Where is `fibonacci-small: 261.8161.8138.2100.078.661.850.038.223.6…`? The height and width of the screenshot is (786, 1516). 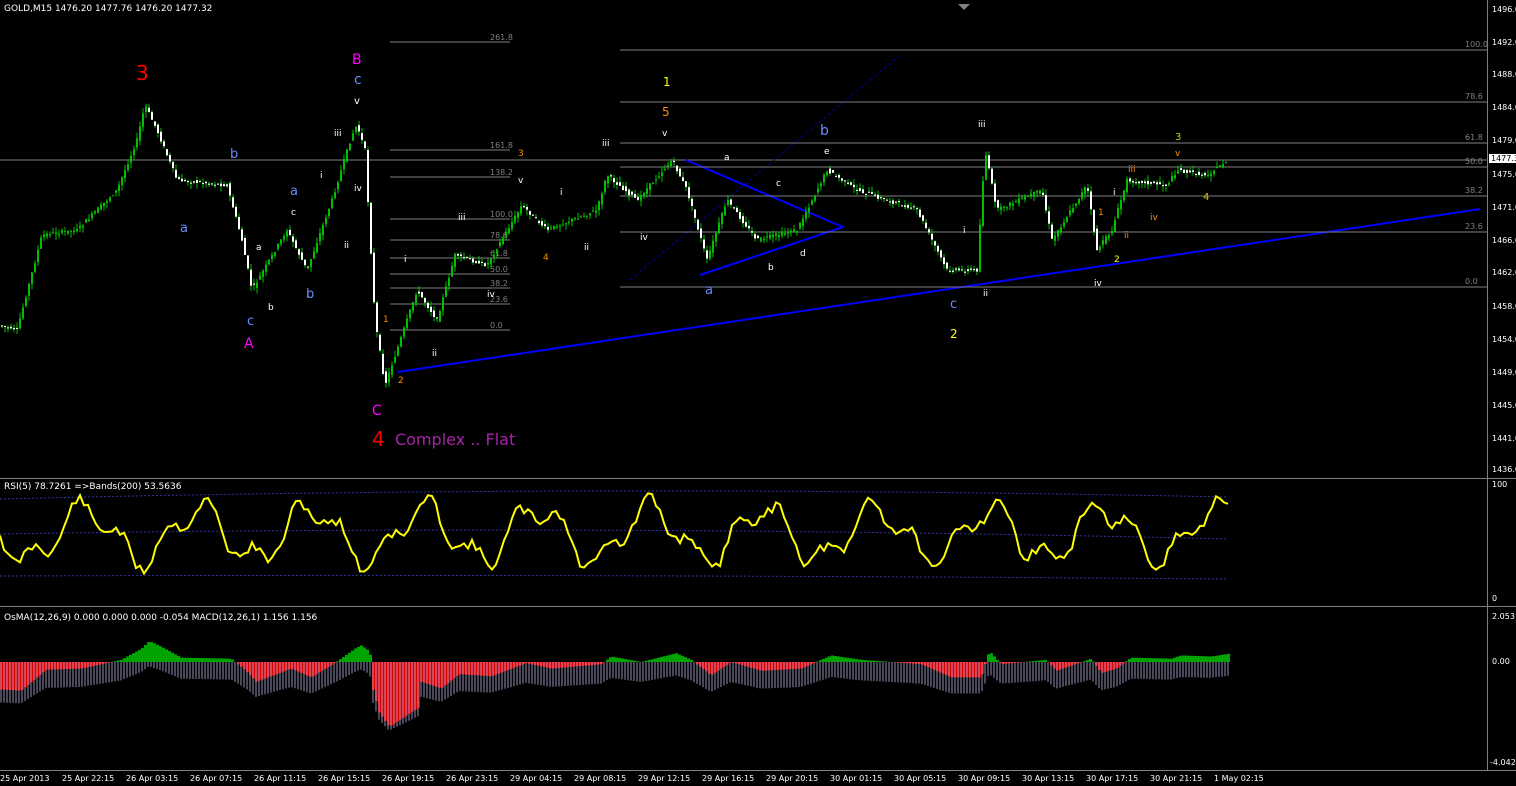 fibonacci-small: 261.8161.8138.2100.078.661.850.038.223.6… is located at coordinates (451, 182).